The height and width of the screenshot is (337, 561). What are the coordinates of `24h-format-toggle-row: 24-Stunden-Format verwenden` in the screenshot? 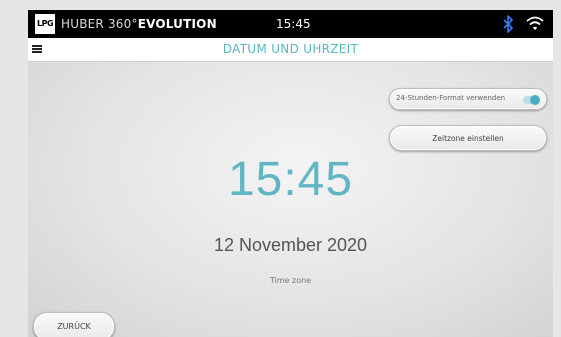 It's located at (468, 99).